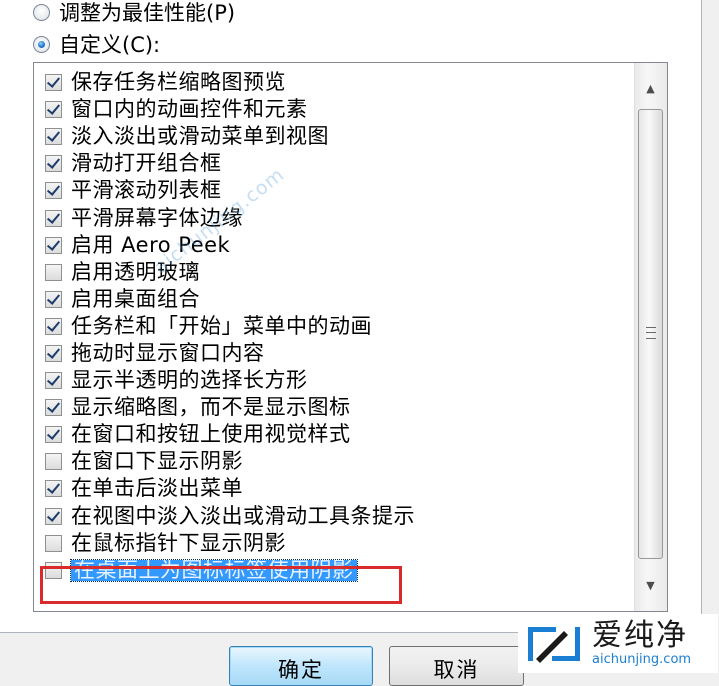  Describe the element at coordinates (151, 244) in the screenshot. I see `list-item-label: 启用 Aero Peek` at that location.